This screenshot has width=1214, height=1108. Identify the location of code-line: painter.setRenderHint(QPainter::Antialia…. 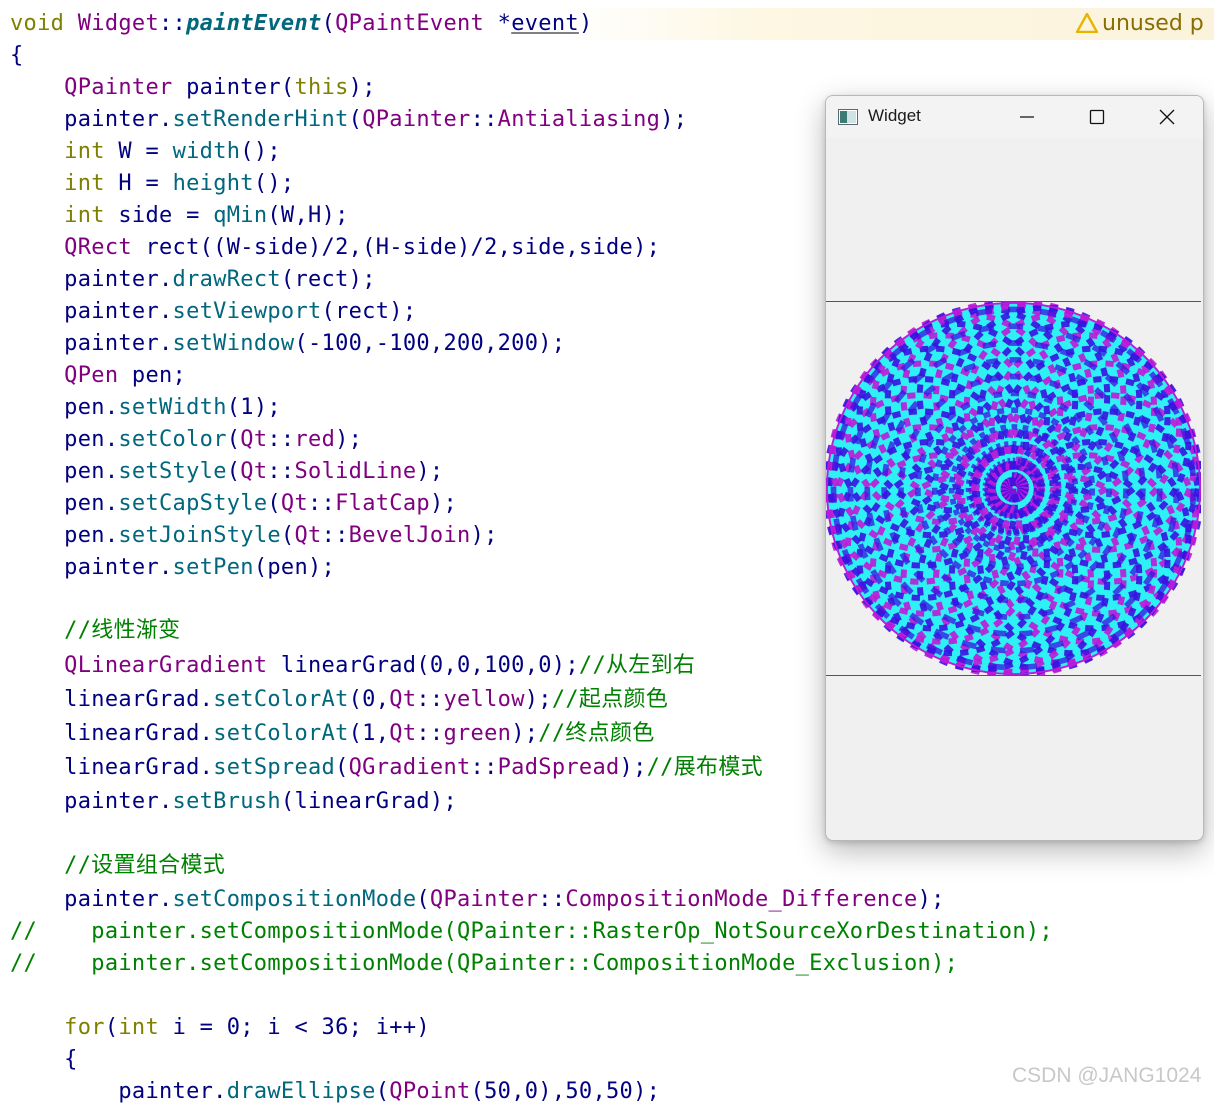
(348, 120).